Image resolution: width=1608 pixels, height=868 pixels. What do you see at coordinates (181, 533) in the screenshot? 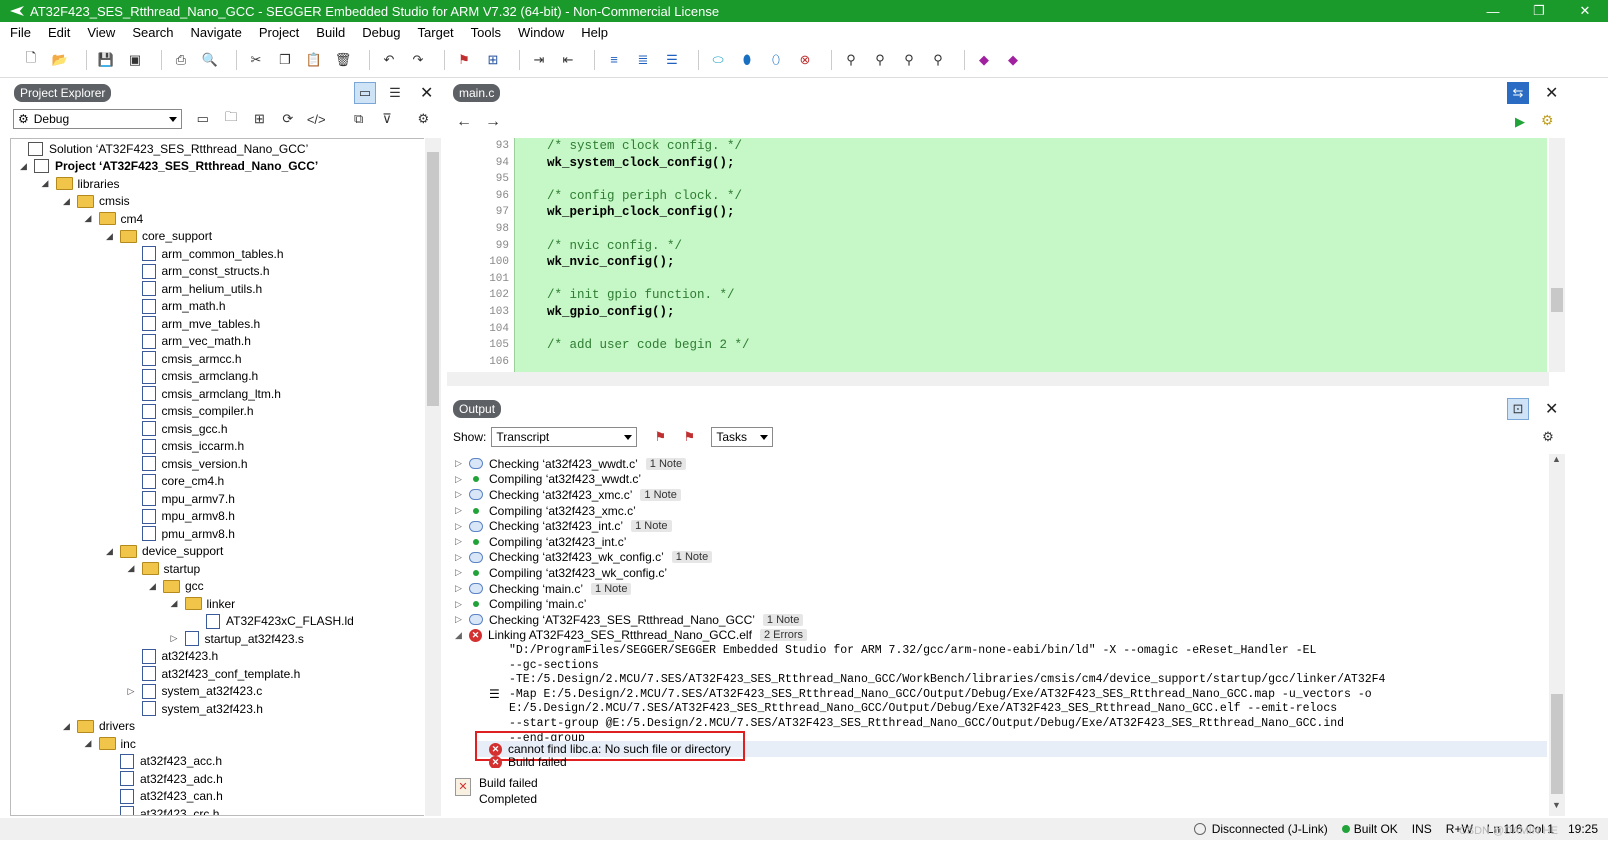
I see `tree-item: pmu_armv8.h` at bounding box center [181, 533].